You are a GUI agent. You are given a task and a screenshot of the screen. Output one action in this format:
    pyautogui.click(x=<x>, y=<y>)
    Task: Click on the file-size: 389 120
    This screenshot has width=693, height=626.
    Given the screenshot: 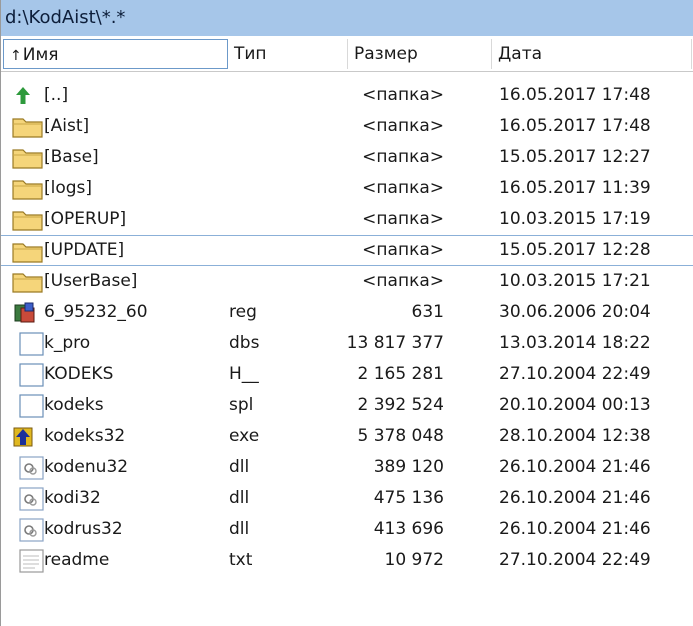 What is the action you would take?
    pyautogui.click(x=408, y=467)
    